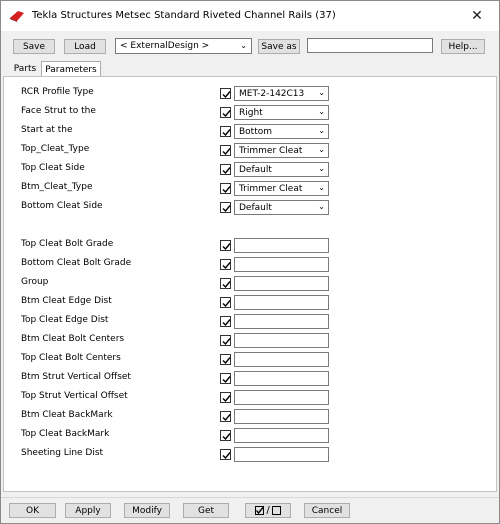 The width and height of the screenshot is (500, 524). Describe the element at coordinates (66, 301) in the screenshot. I see `param-label: Btm Cleat Edge Dist` at that location.